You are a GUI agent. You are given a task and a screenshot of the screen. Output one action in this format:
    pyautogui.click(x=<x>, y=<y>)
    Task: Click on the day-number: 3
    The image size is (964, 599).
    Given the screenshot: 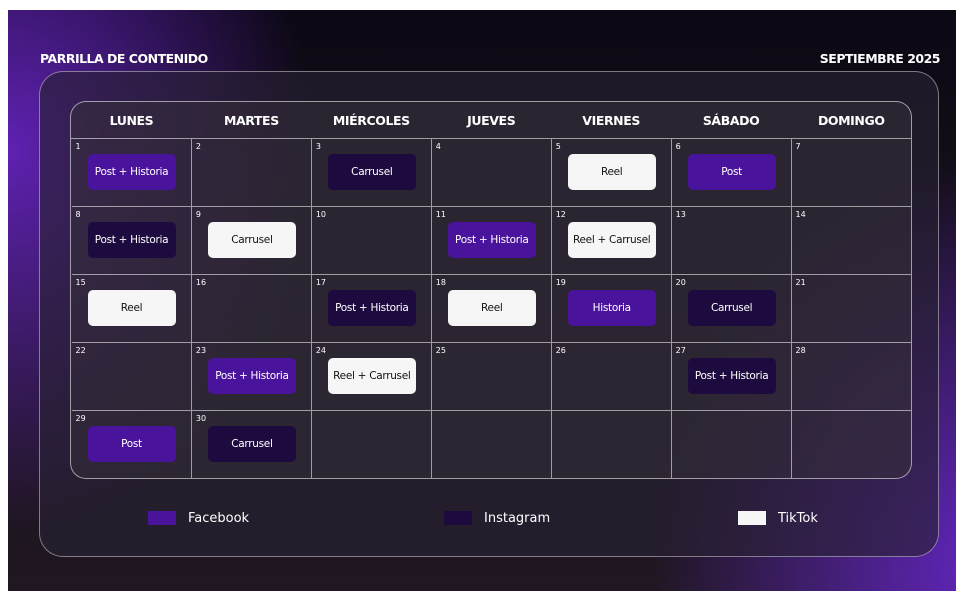 What is the action you would take?
    pyautogui.click(x=318, y=146)
    